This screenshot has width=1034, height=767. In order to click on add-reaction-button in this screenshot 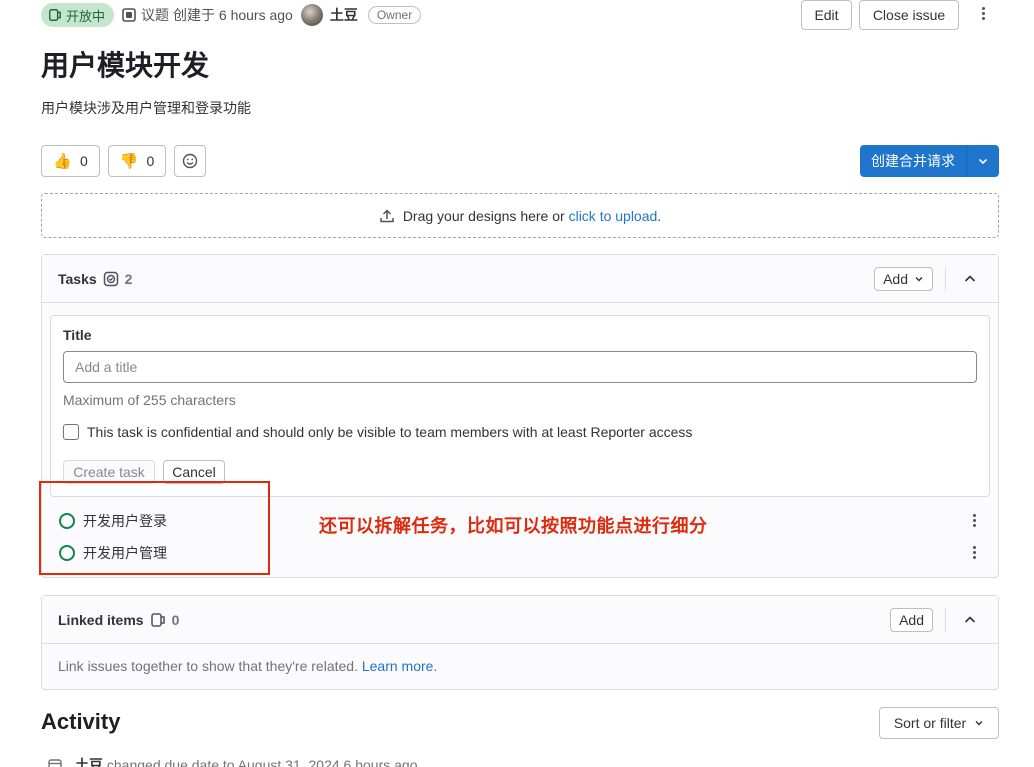, I will do `click(190, 161)`.